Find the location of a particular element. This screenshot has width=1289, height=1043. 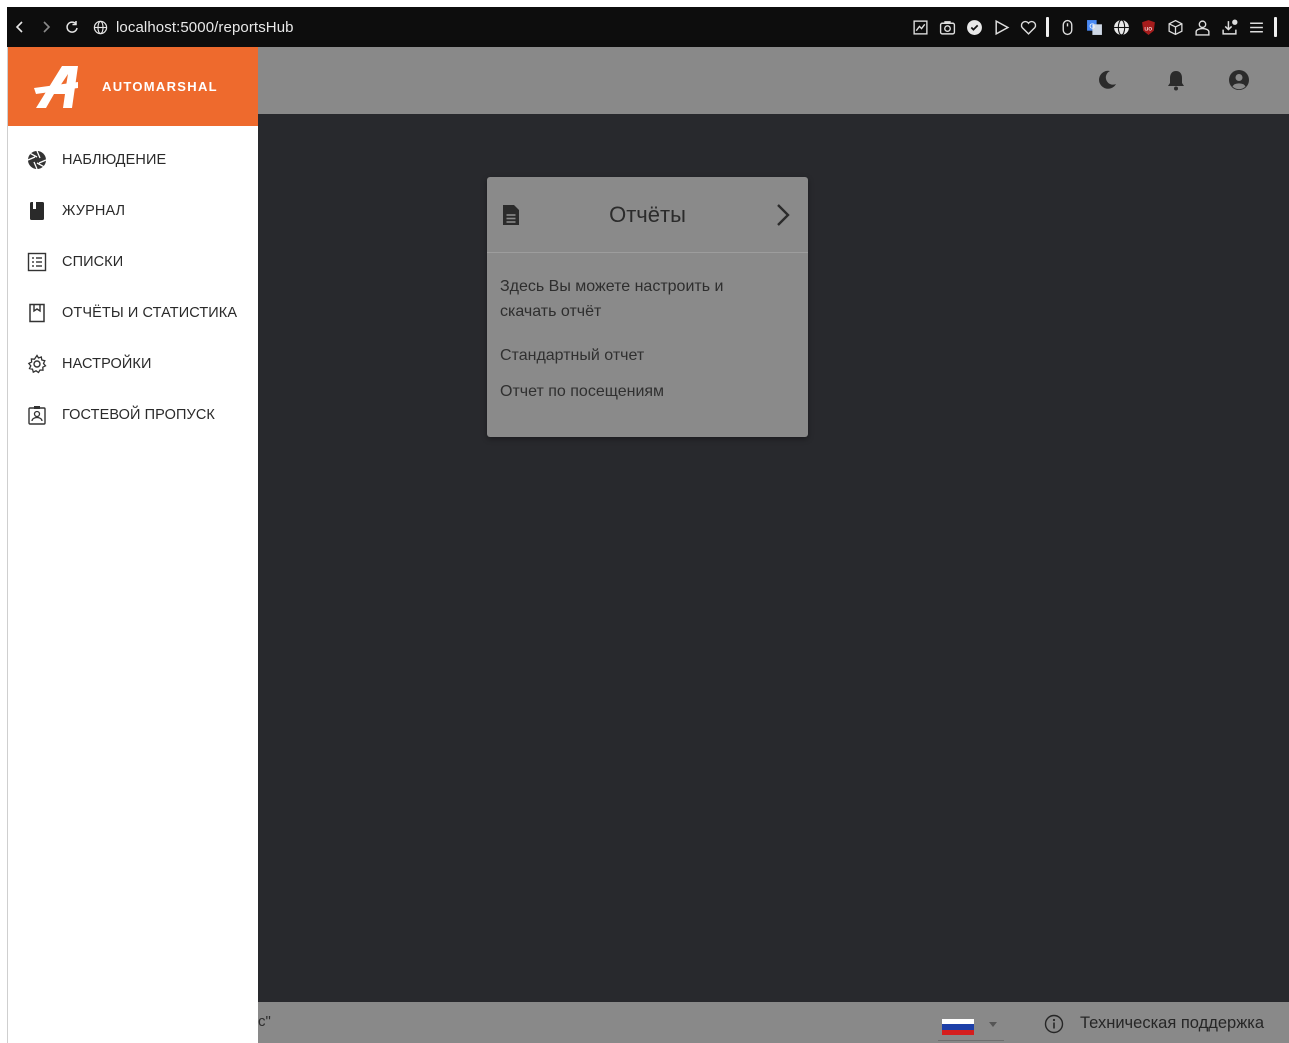

automarshal-logo-icon is located at coordinates (56, 86).